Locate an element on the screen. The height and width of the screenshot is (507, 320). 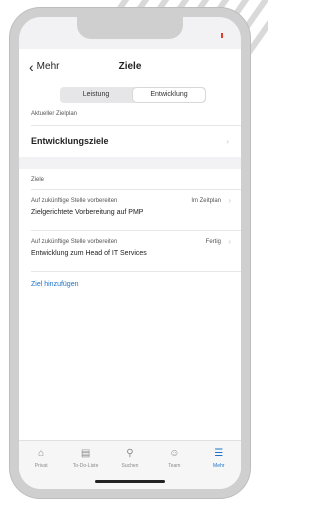
goal-title: Entwicklung zum Head of IT Services is located at coordinates (89, 253).